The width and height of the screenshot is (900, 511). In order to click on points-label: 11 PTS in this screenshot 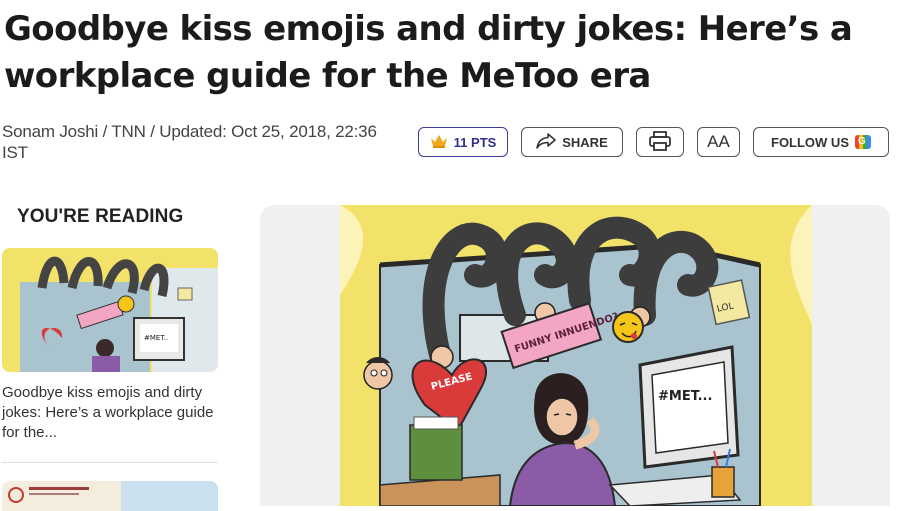, I will do `click(475, 142)`.